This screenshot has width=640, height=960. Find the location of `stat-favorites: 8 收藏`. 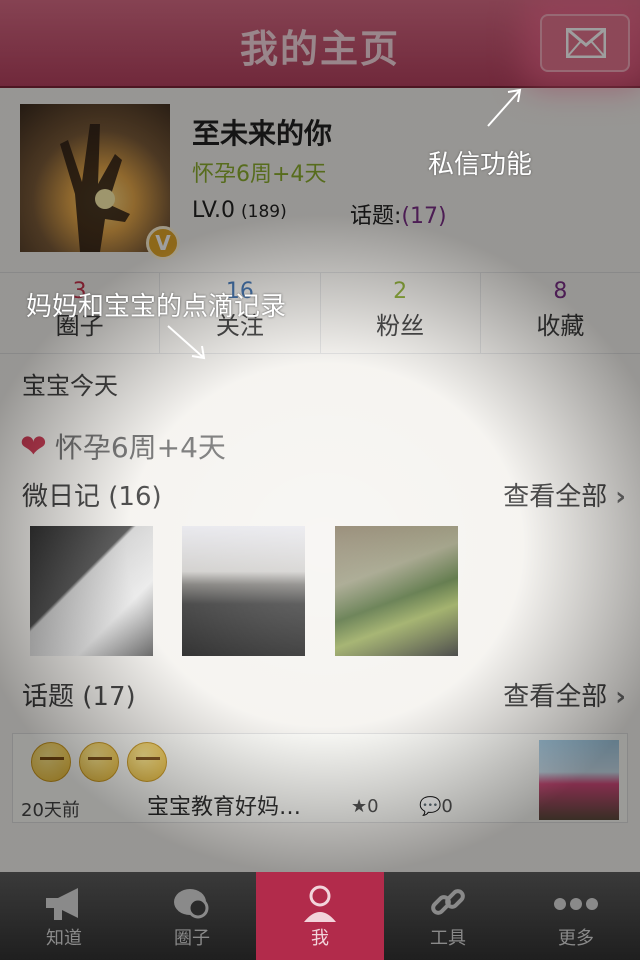

stat-favorites: 8 收藏 is located at coordinates (560, 313).